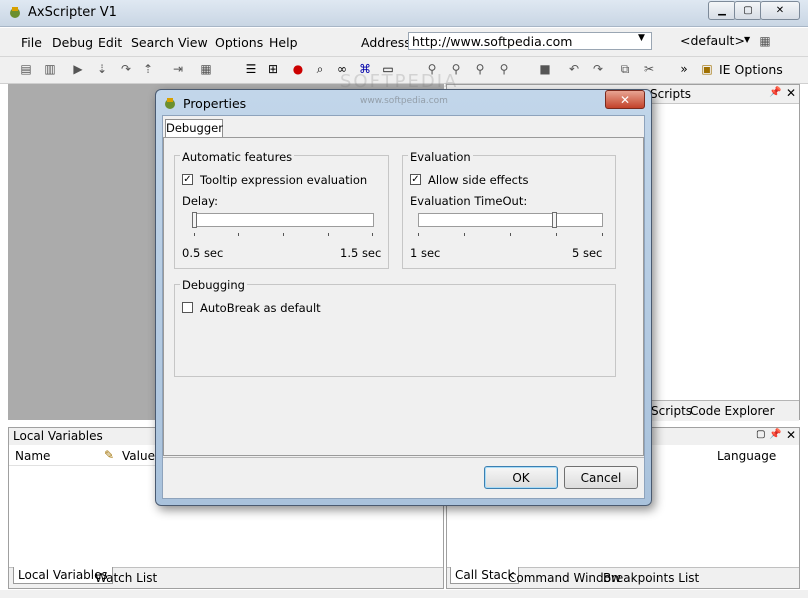  Describe the element at coordinates (671, 411) in the screenshot. I see `tab-scripts: Scripts` at that location.